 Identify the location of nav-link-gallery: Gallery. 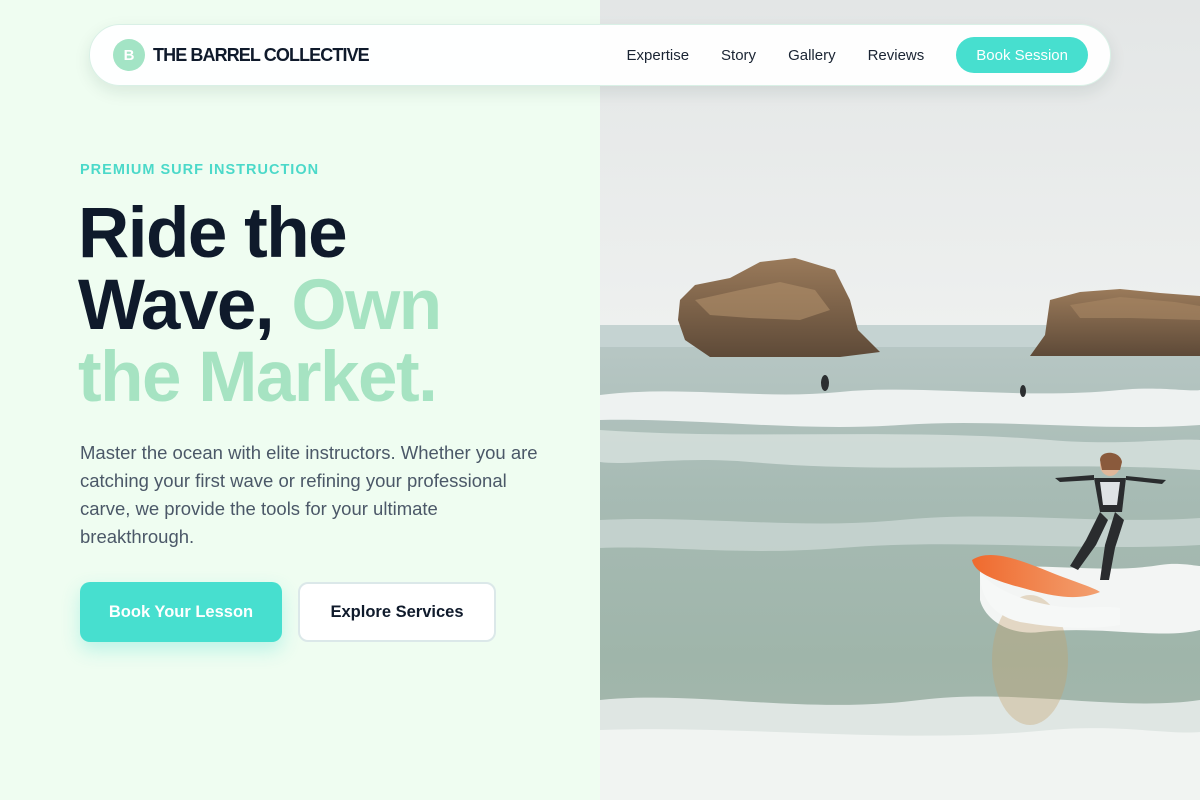
(812, 55).